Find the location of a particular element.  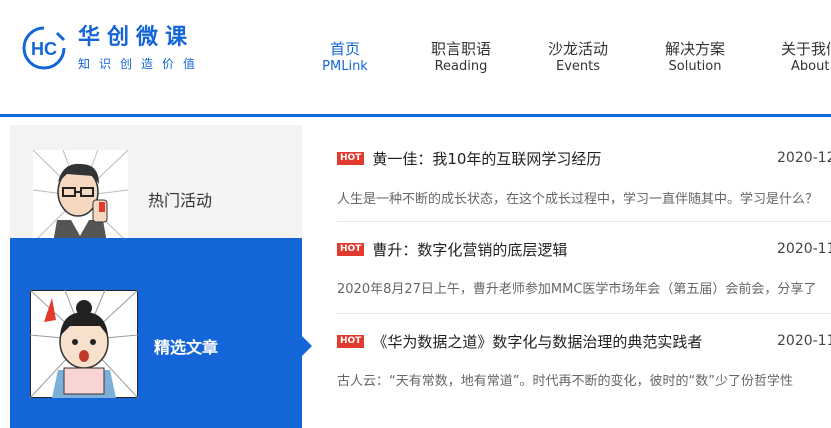

nav-events-cn: 沙龙活动 is located at coordinates (577, 49).